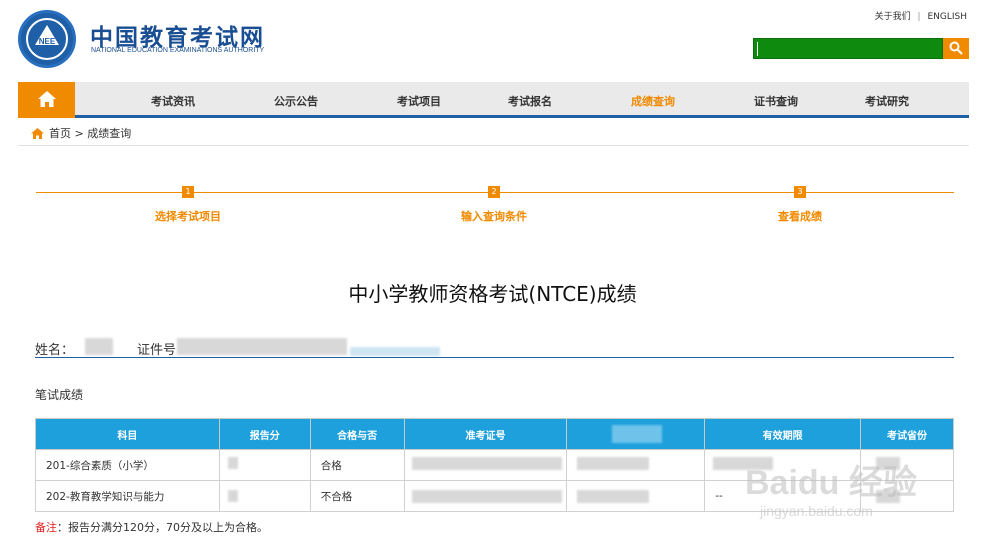  I want to click on pass-cell: 不合格, so click(357, 496).